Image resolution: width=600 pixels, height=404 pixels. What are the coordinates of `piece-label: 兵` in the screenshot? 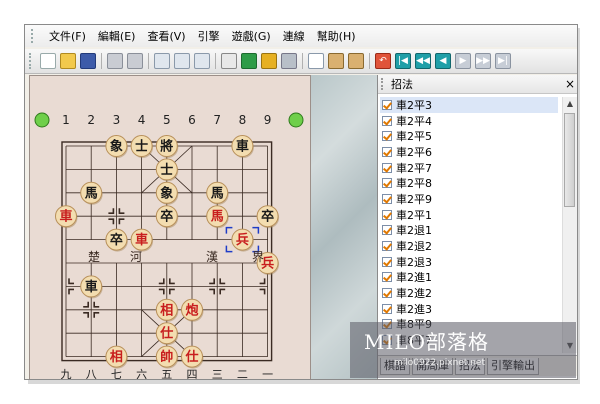 It's located at (242, 240).